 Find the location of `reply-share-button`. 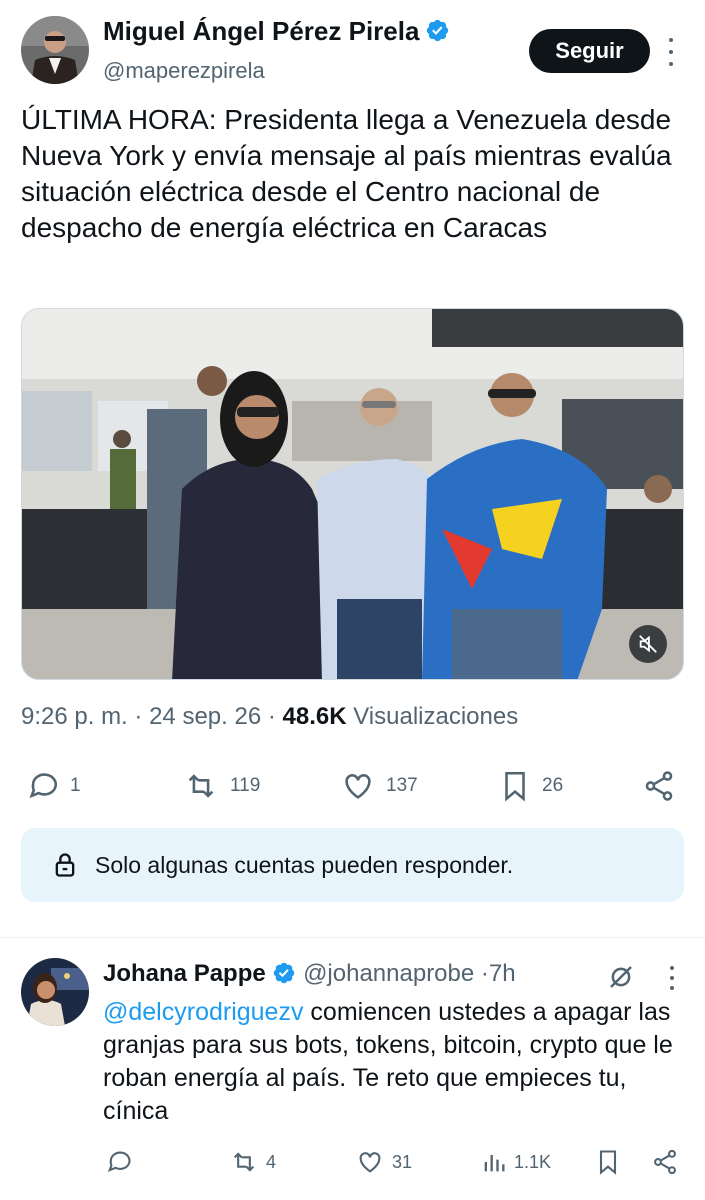

reply-share-button is located at coordinates (668, 1162).